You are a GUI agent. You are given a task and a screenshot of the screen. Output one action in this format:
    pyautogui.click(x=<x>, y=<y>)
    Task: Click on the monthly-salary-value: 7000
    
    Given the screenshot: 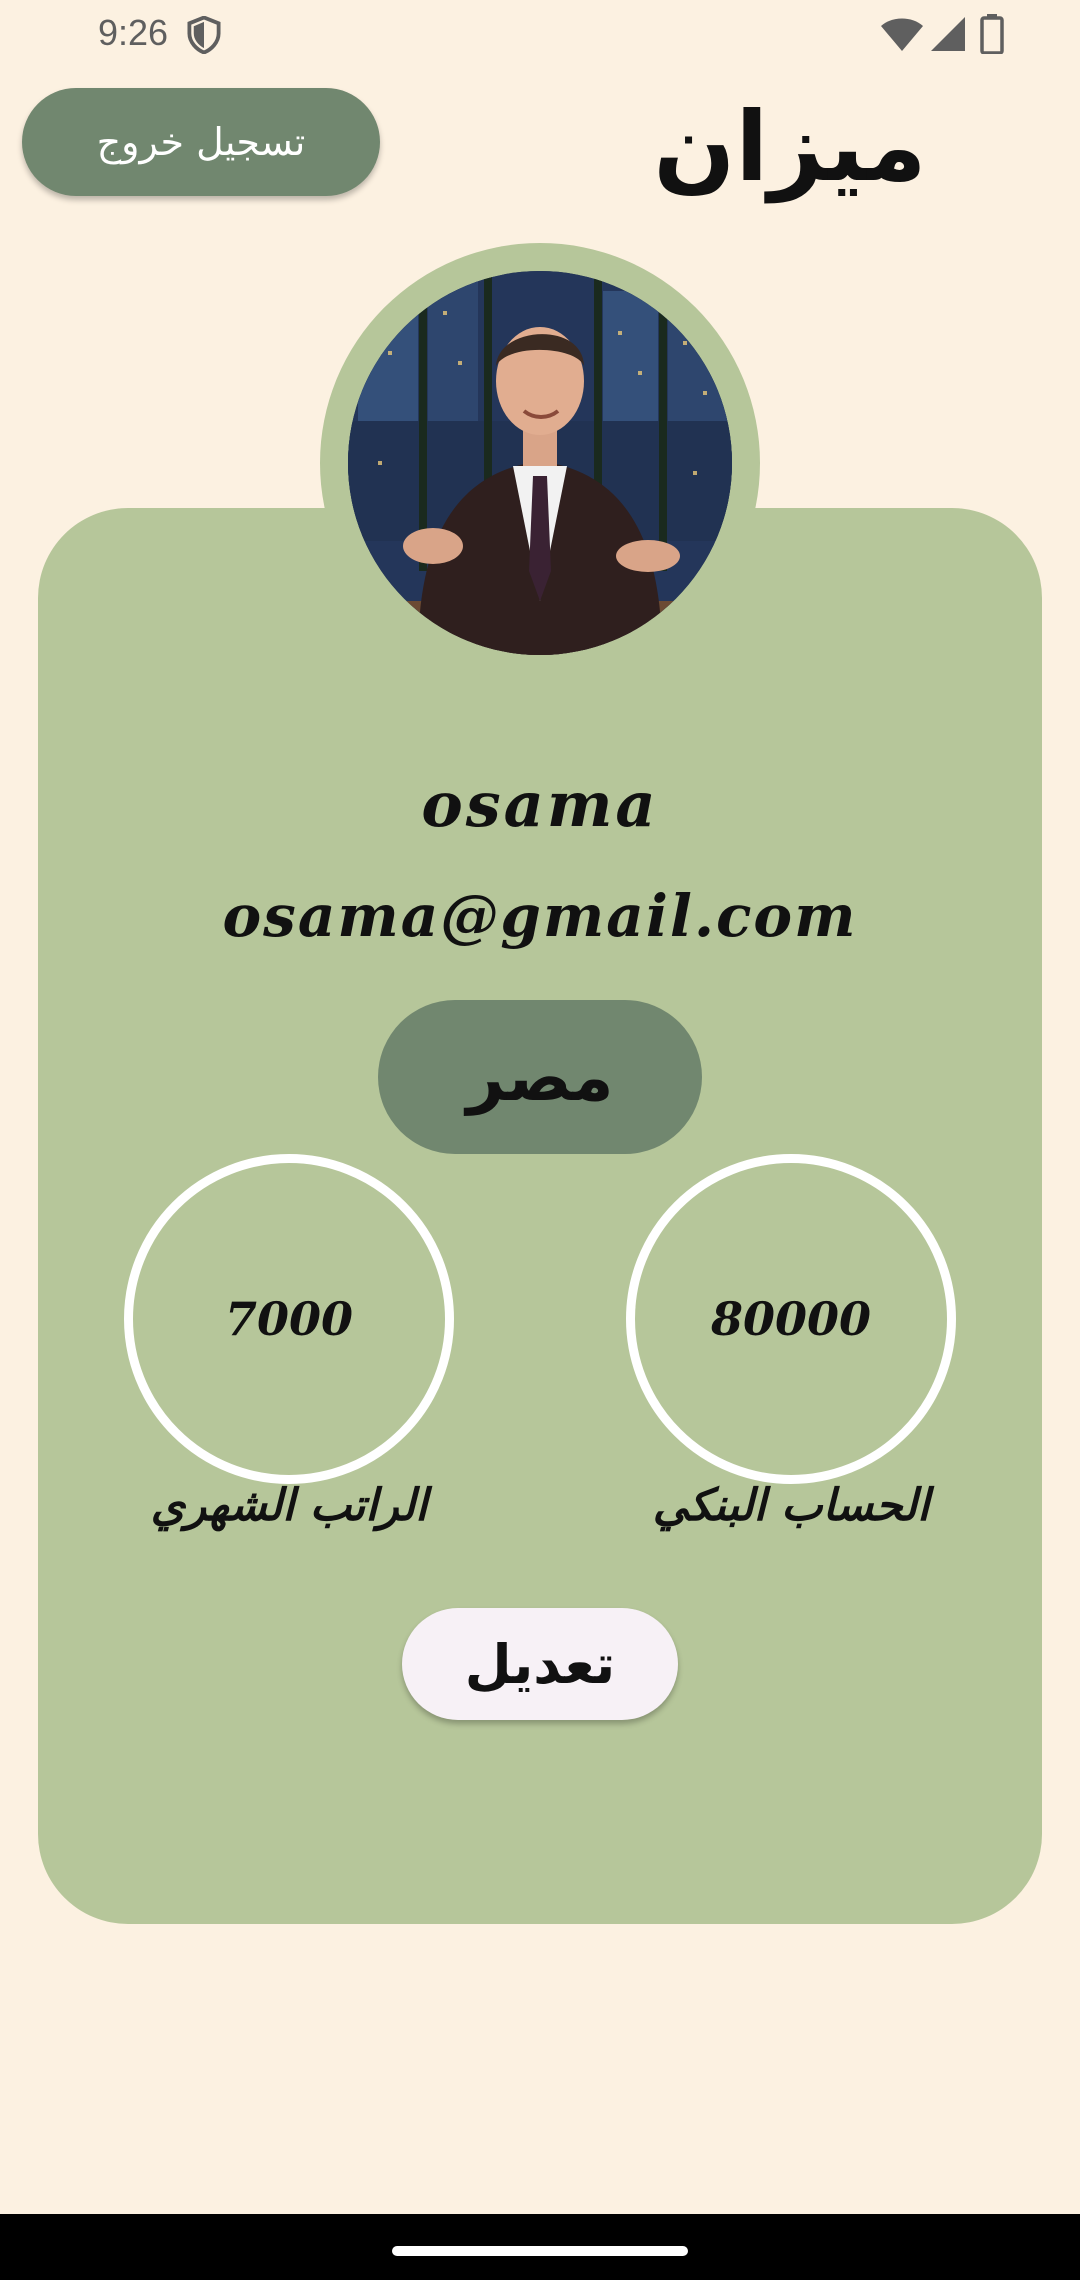 What is the action you would take?
    pyautogui.click(x=289, y=1319)
    